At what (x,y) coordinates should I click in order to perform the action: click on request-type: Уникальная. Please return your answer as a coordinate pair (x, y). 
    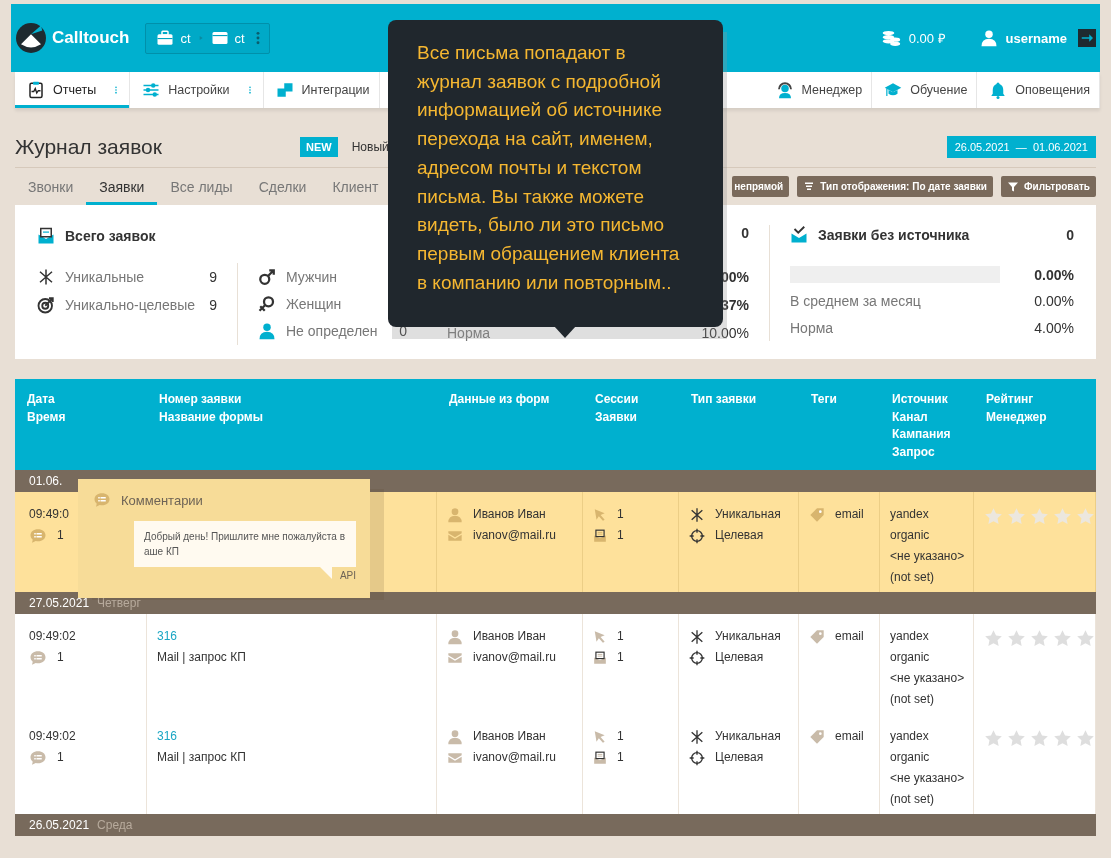
    Looking at the image, I should click on (748, 736).